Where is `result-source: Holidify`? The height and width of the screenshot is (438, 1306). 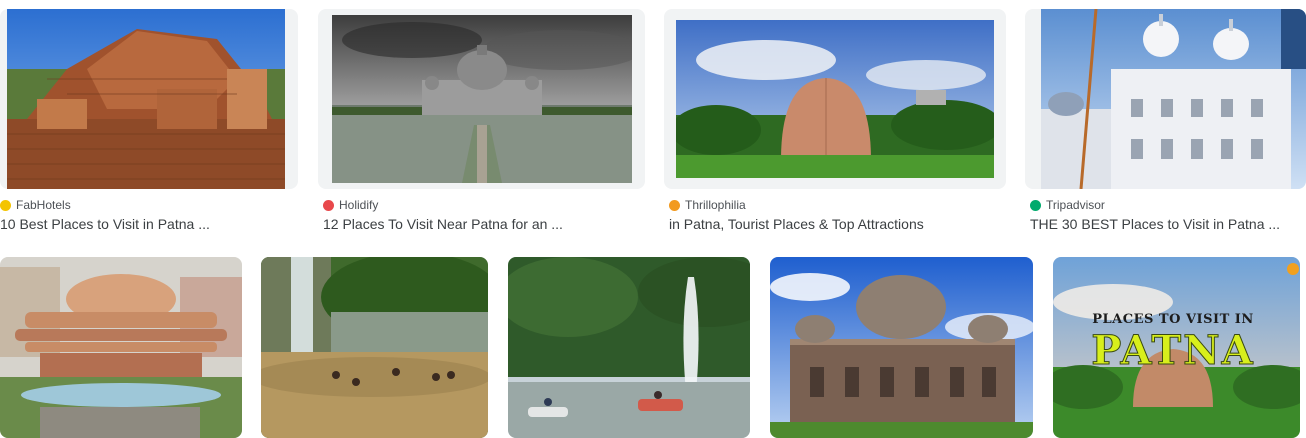
result-source: Holidify is located at coordinates (350, 205).